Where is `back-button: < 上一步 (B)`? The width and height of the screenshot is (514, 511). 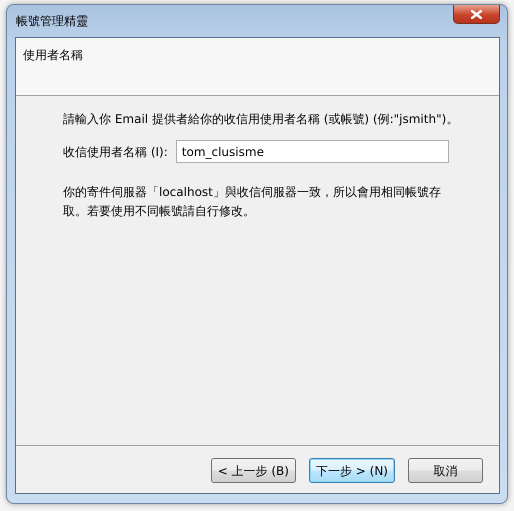
back-button: < 上一步 (B) is located at coordinates (253, 470).